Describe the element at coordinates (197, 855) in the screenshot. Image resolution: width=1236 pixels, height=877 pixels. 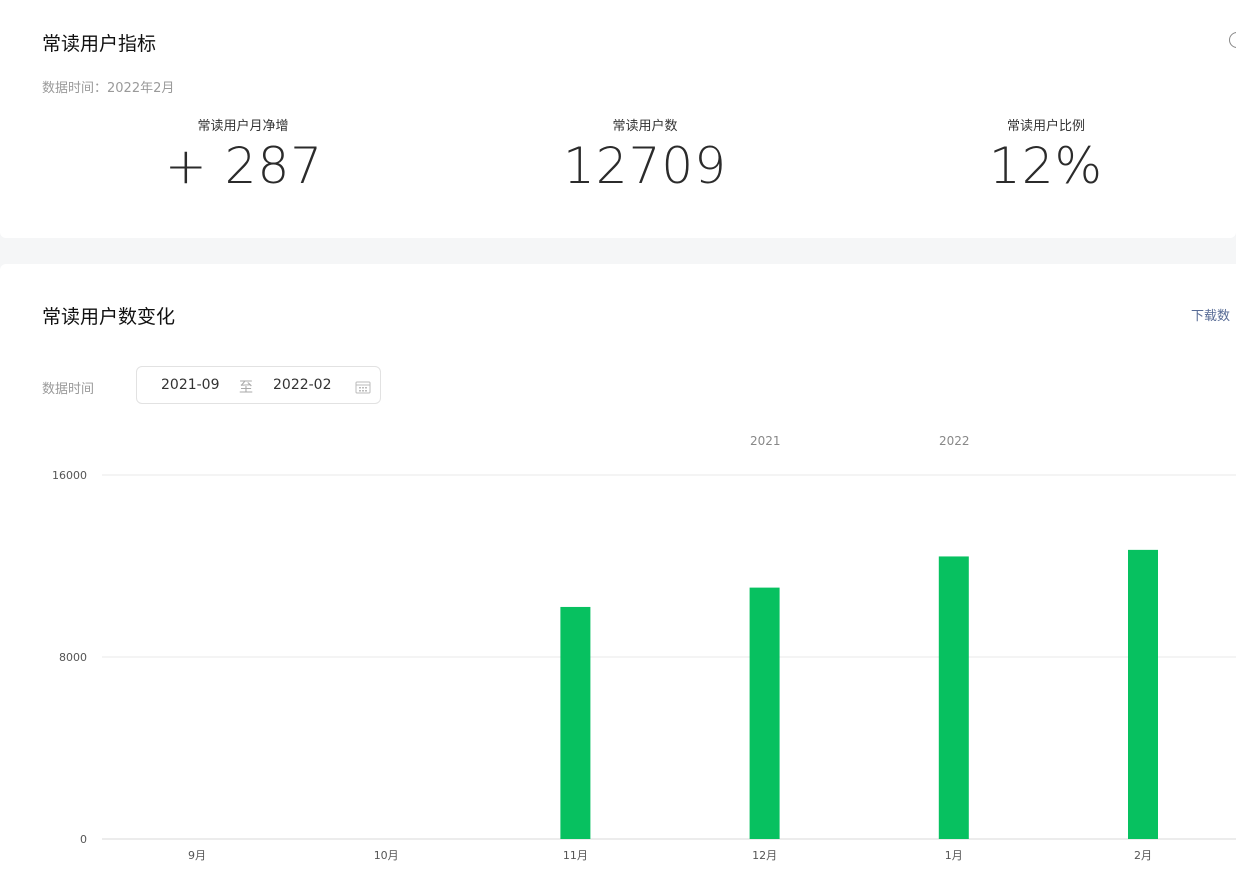
I see `x-tick-label: 9月` at that location.